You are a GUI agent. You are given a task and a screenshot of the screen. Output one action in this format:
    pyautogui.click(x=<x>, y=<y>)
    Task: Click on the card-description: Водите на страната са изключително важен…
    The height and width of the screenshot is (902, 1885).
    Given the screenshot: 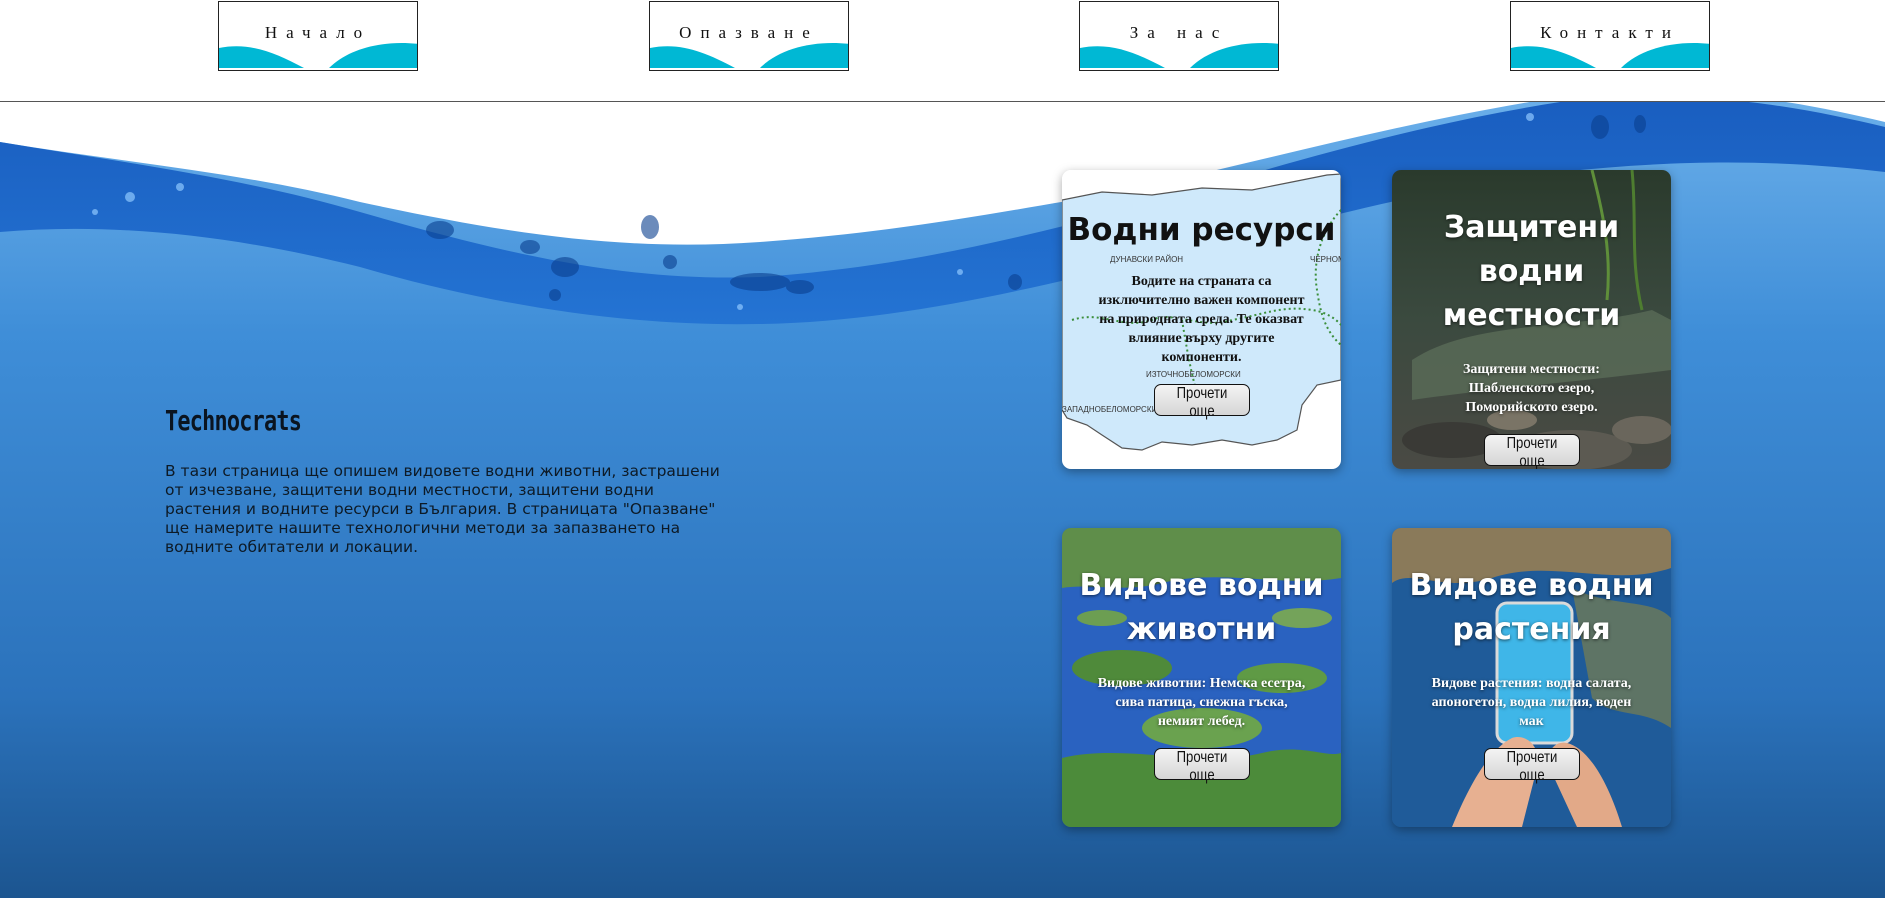 What is the action you would take?
    pyautogui.click(x=1201, y=319)
    